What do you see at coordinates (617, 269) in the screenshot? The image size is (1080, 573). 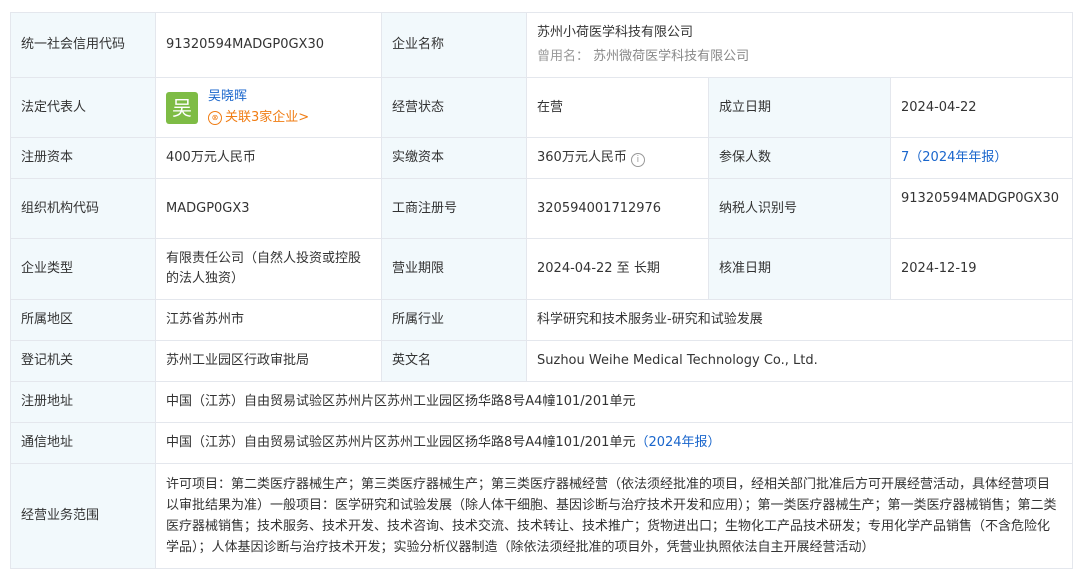 I see `biz-term-value: 2024-04-22 至 长期` at bounding box center [617, 269].